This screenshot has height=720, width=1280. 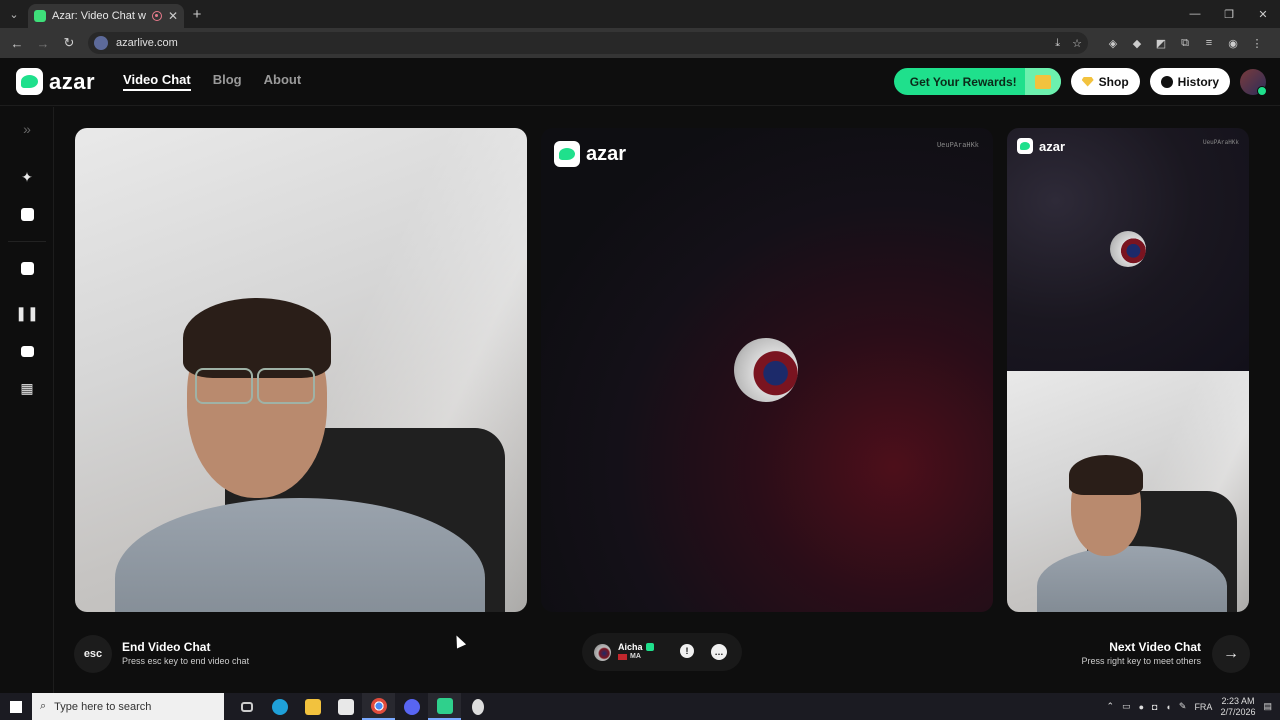 I want to click on nav-about: About, so click(x=283, y=81).